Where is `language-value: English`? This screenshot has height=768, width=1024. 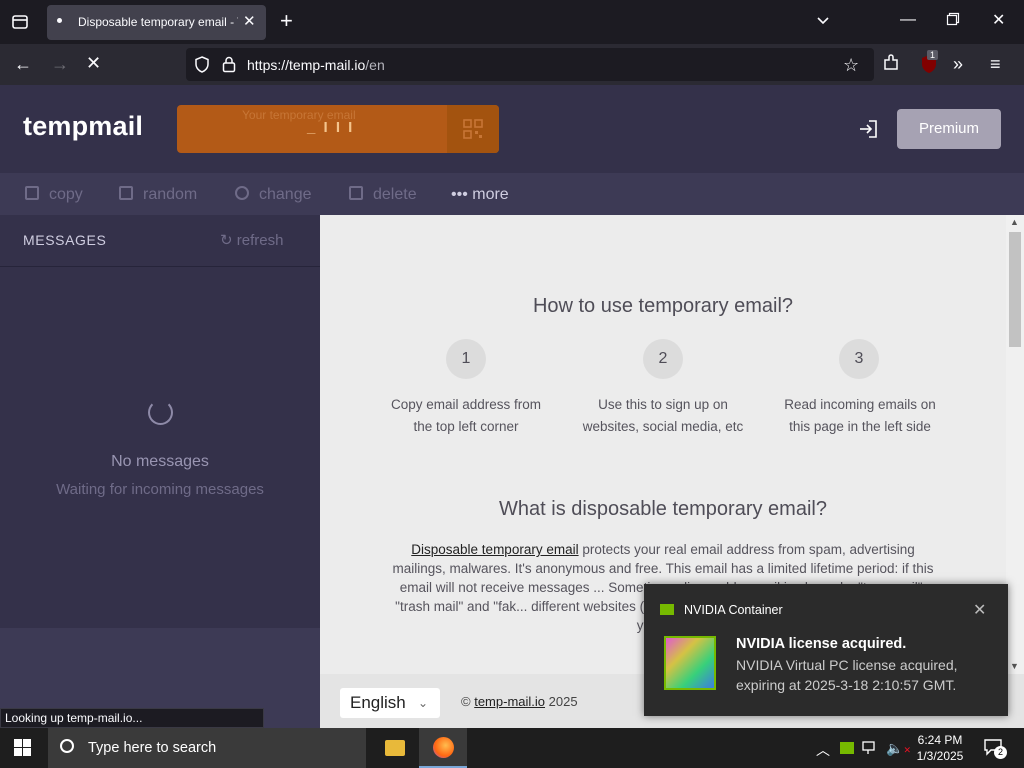
language-value: English is located at coordinates (378, 702).